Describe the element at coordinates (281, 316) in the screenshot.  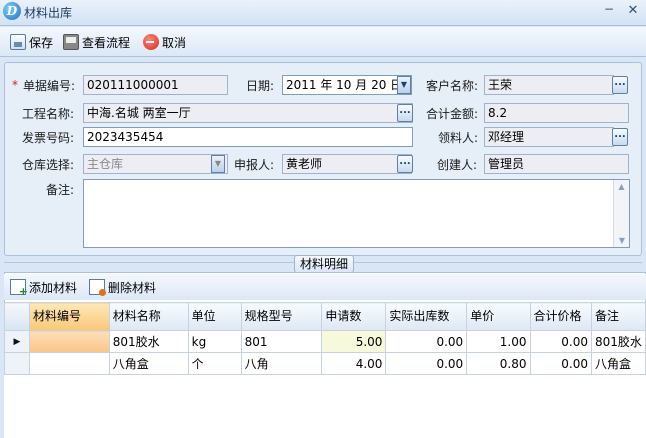
I see `col-header: 规格型号` at that location.